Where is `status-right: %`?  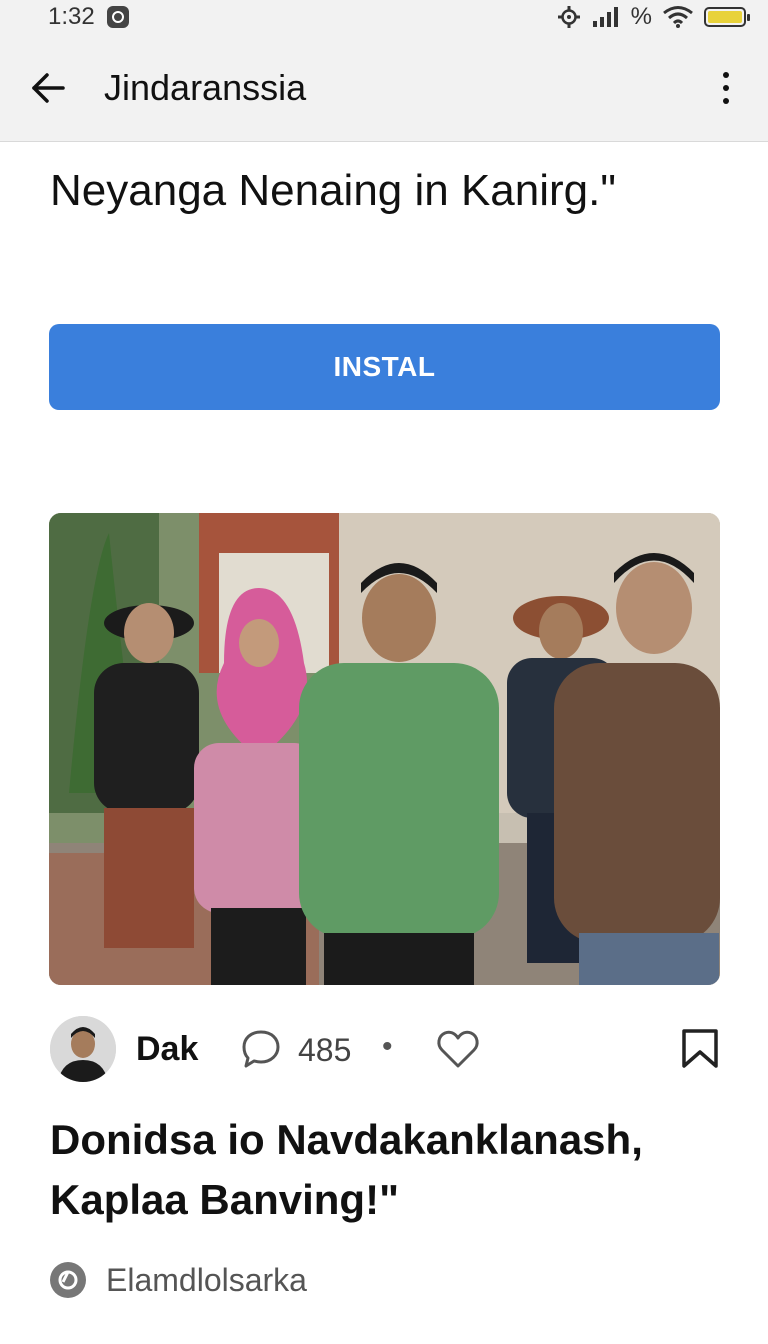
status-right: % is located at coordinates (653, 17).